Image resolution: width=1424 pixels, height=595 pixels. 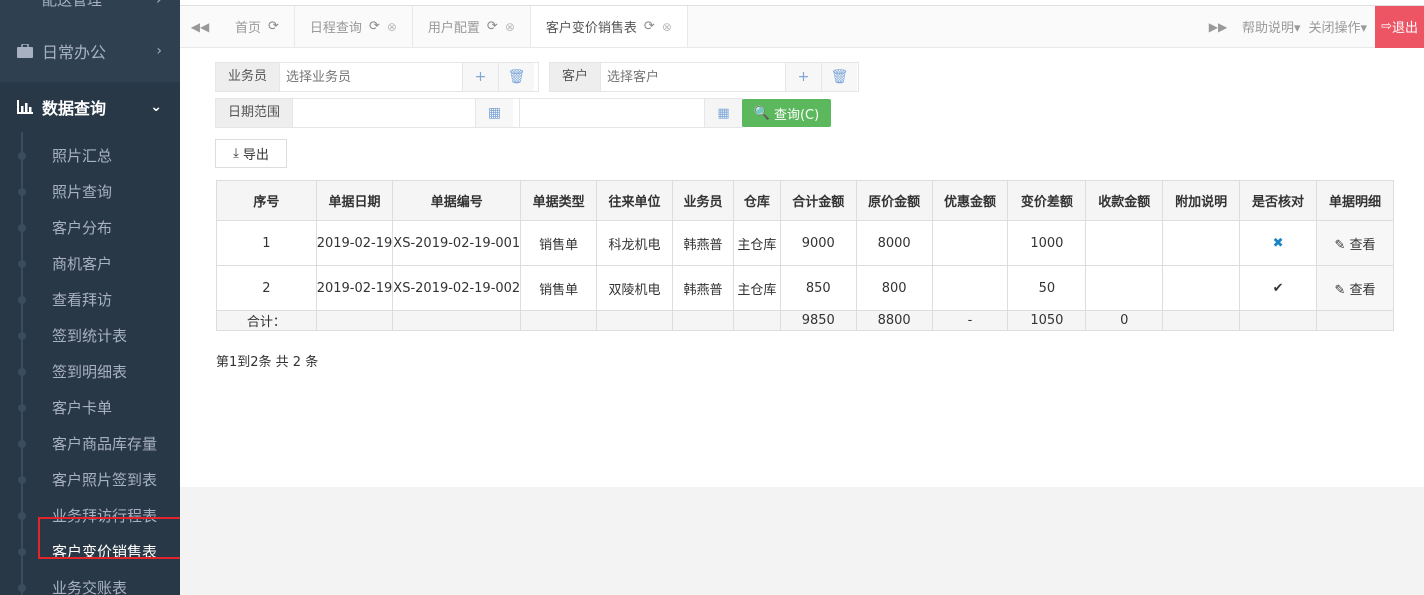 I want to click on sidebar-item-visit-itinerary: 业务拜访行程表, so click(x=90, y=516).